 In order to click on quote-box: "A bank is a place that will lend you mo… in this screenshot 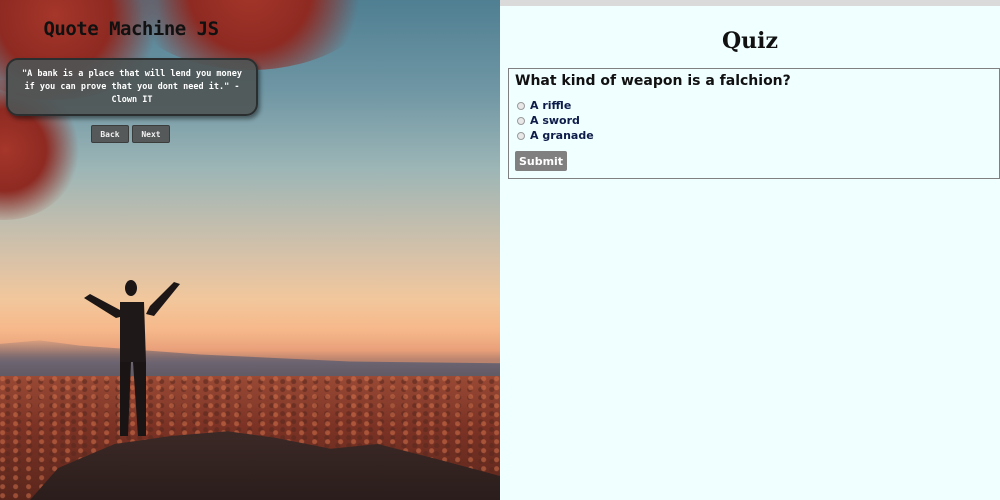, I will do `click(132, 87)`.